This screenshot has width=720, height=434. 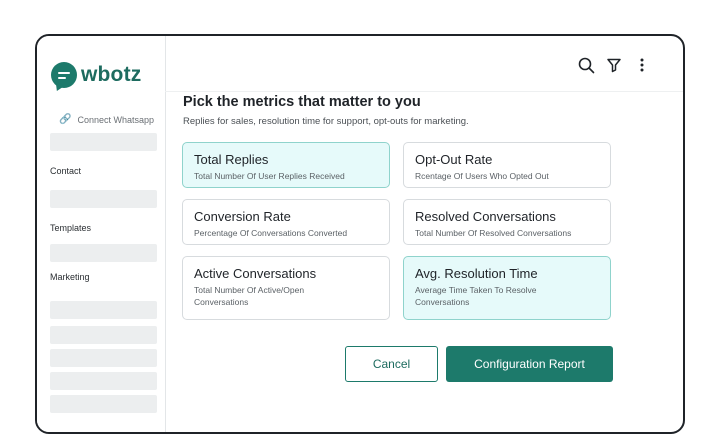 I want to click on metric-title: Resolved Conversations, so click(x=485, y=216).